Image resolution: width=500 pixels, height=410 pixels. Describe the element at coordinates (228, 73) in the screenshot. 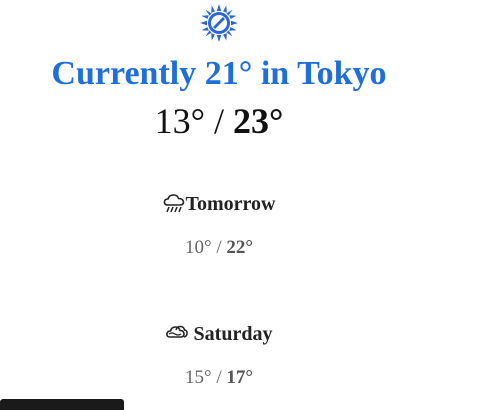

I see `current-temperature: 21°` at that location.